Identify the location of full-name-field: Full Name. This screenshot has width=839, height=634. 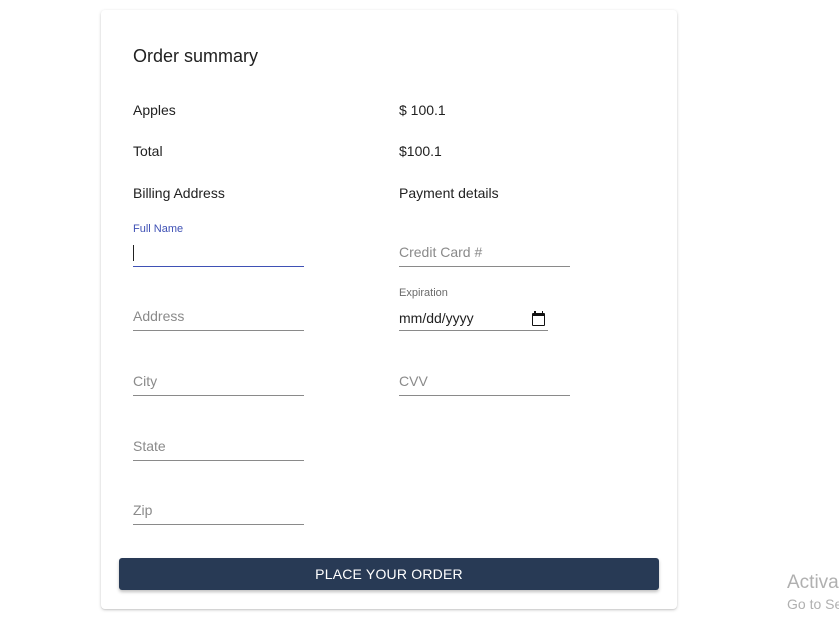
(218, 245).